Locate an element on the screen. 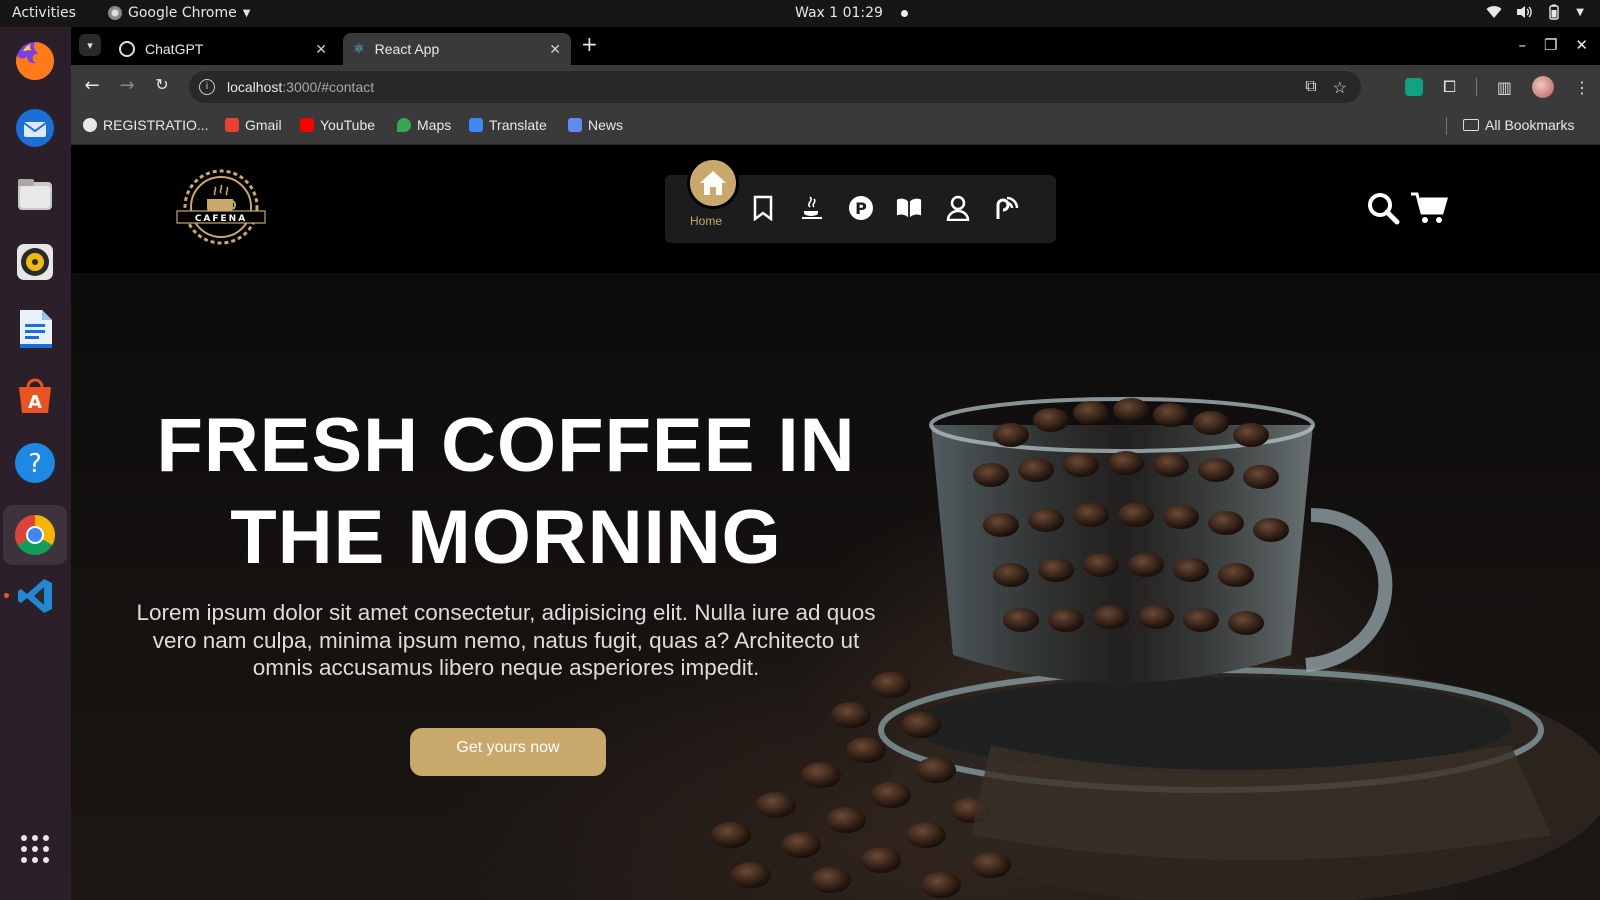  system-tray: ▼ is located at coordinates (1535, 12).